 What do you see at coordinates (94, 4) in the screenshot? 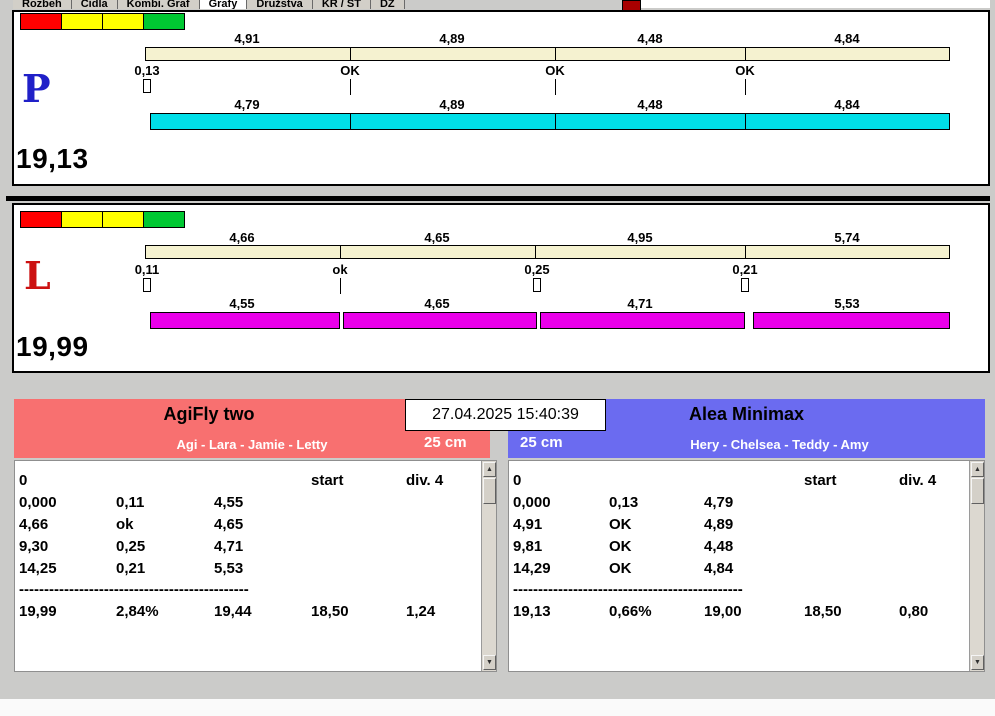
I see `tab-cidla: Cidla` at bounding box center [94, 4].